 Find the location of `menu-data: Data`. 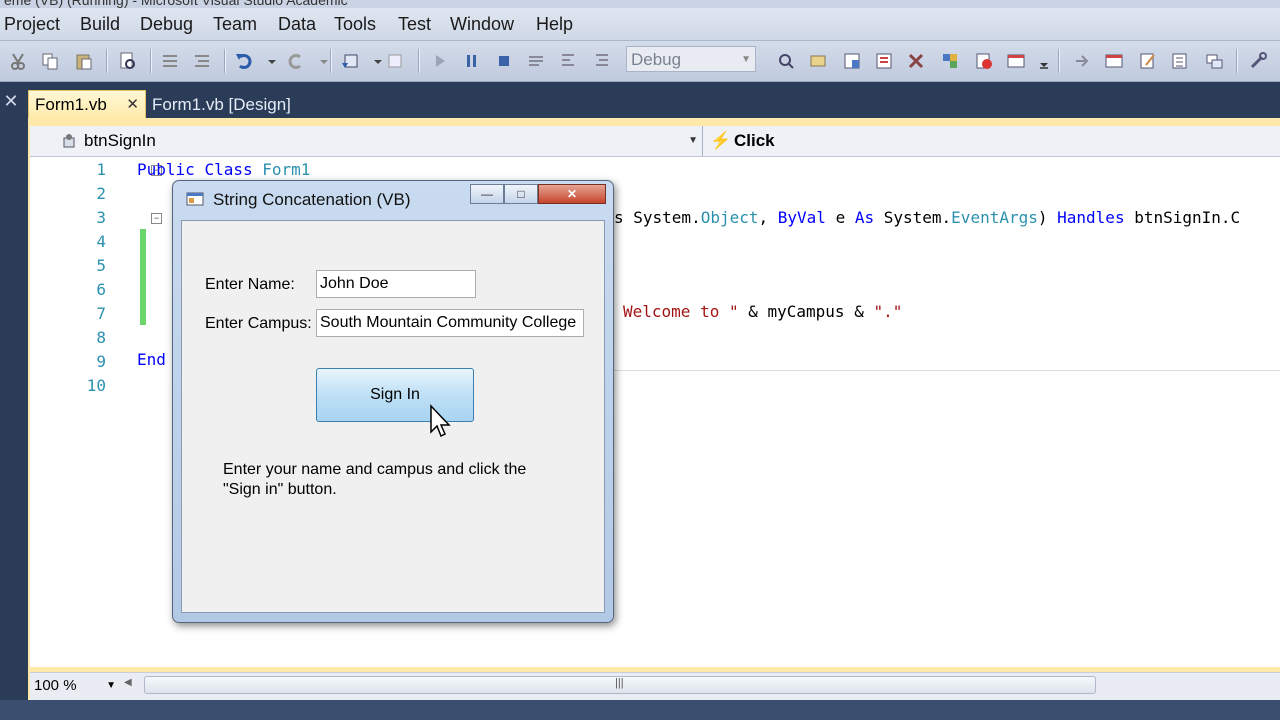

menu-data: Data is located at coordinates (297, 24).